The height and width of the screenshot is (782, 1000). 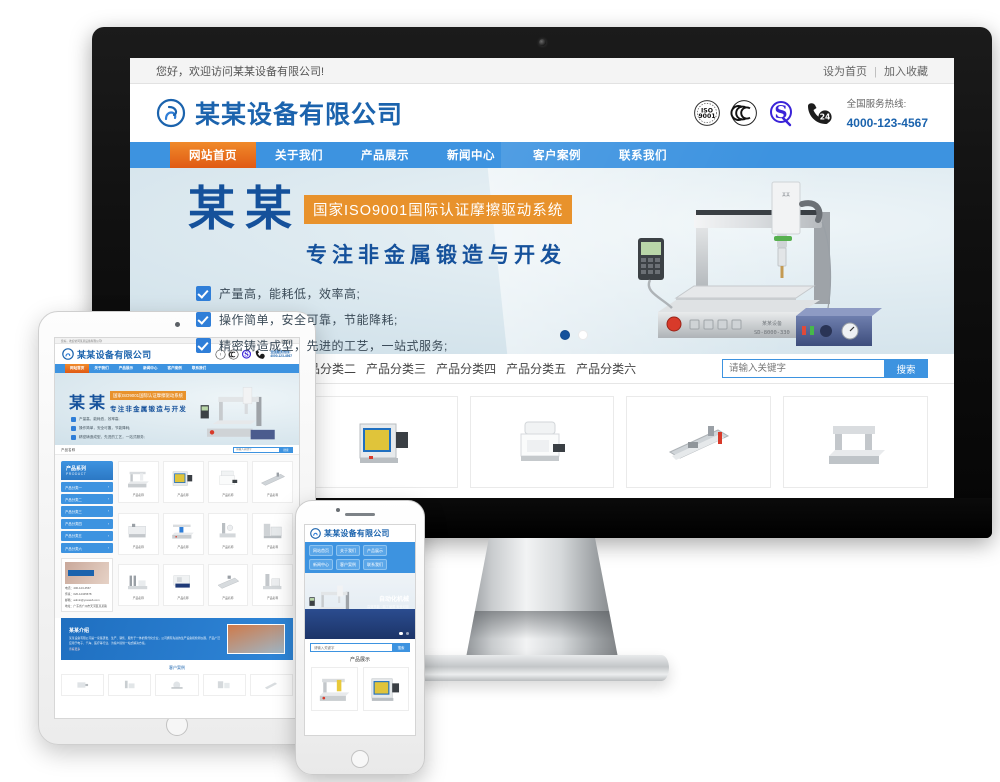 What do you see at coordinates (106, 354) in the screenshot?
I see `tablet-brand-block: 某某设备有限公司` at bounding box center [106, 354].